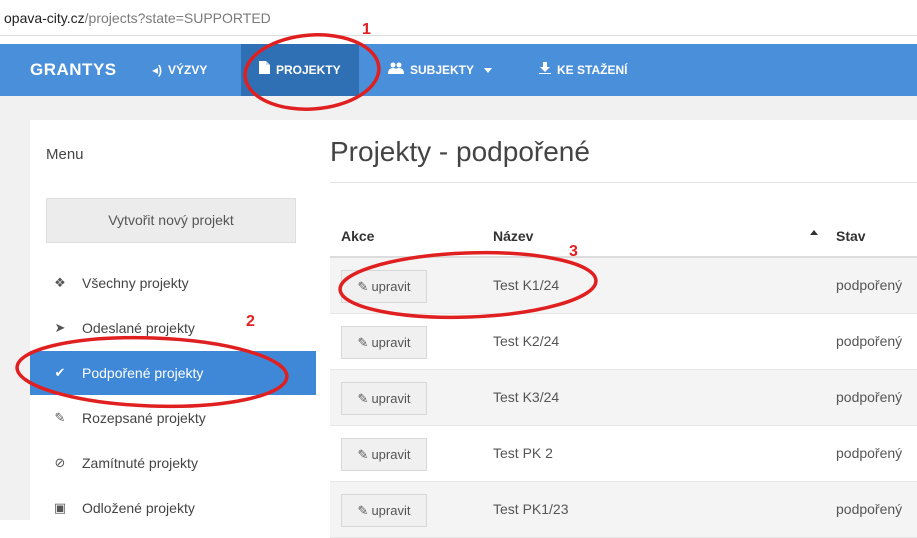 The height and width of the screenshot is (538, 917). I want to click on sidebar-item-sent: ➤ Odeslané projekty, so click(173, 328).